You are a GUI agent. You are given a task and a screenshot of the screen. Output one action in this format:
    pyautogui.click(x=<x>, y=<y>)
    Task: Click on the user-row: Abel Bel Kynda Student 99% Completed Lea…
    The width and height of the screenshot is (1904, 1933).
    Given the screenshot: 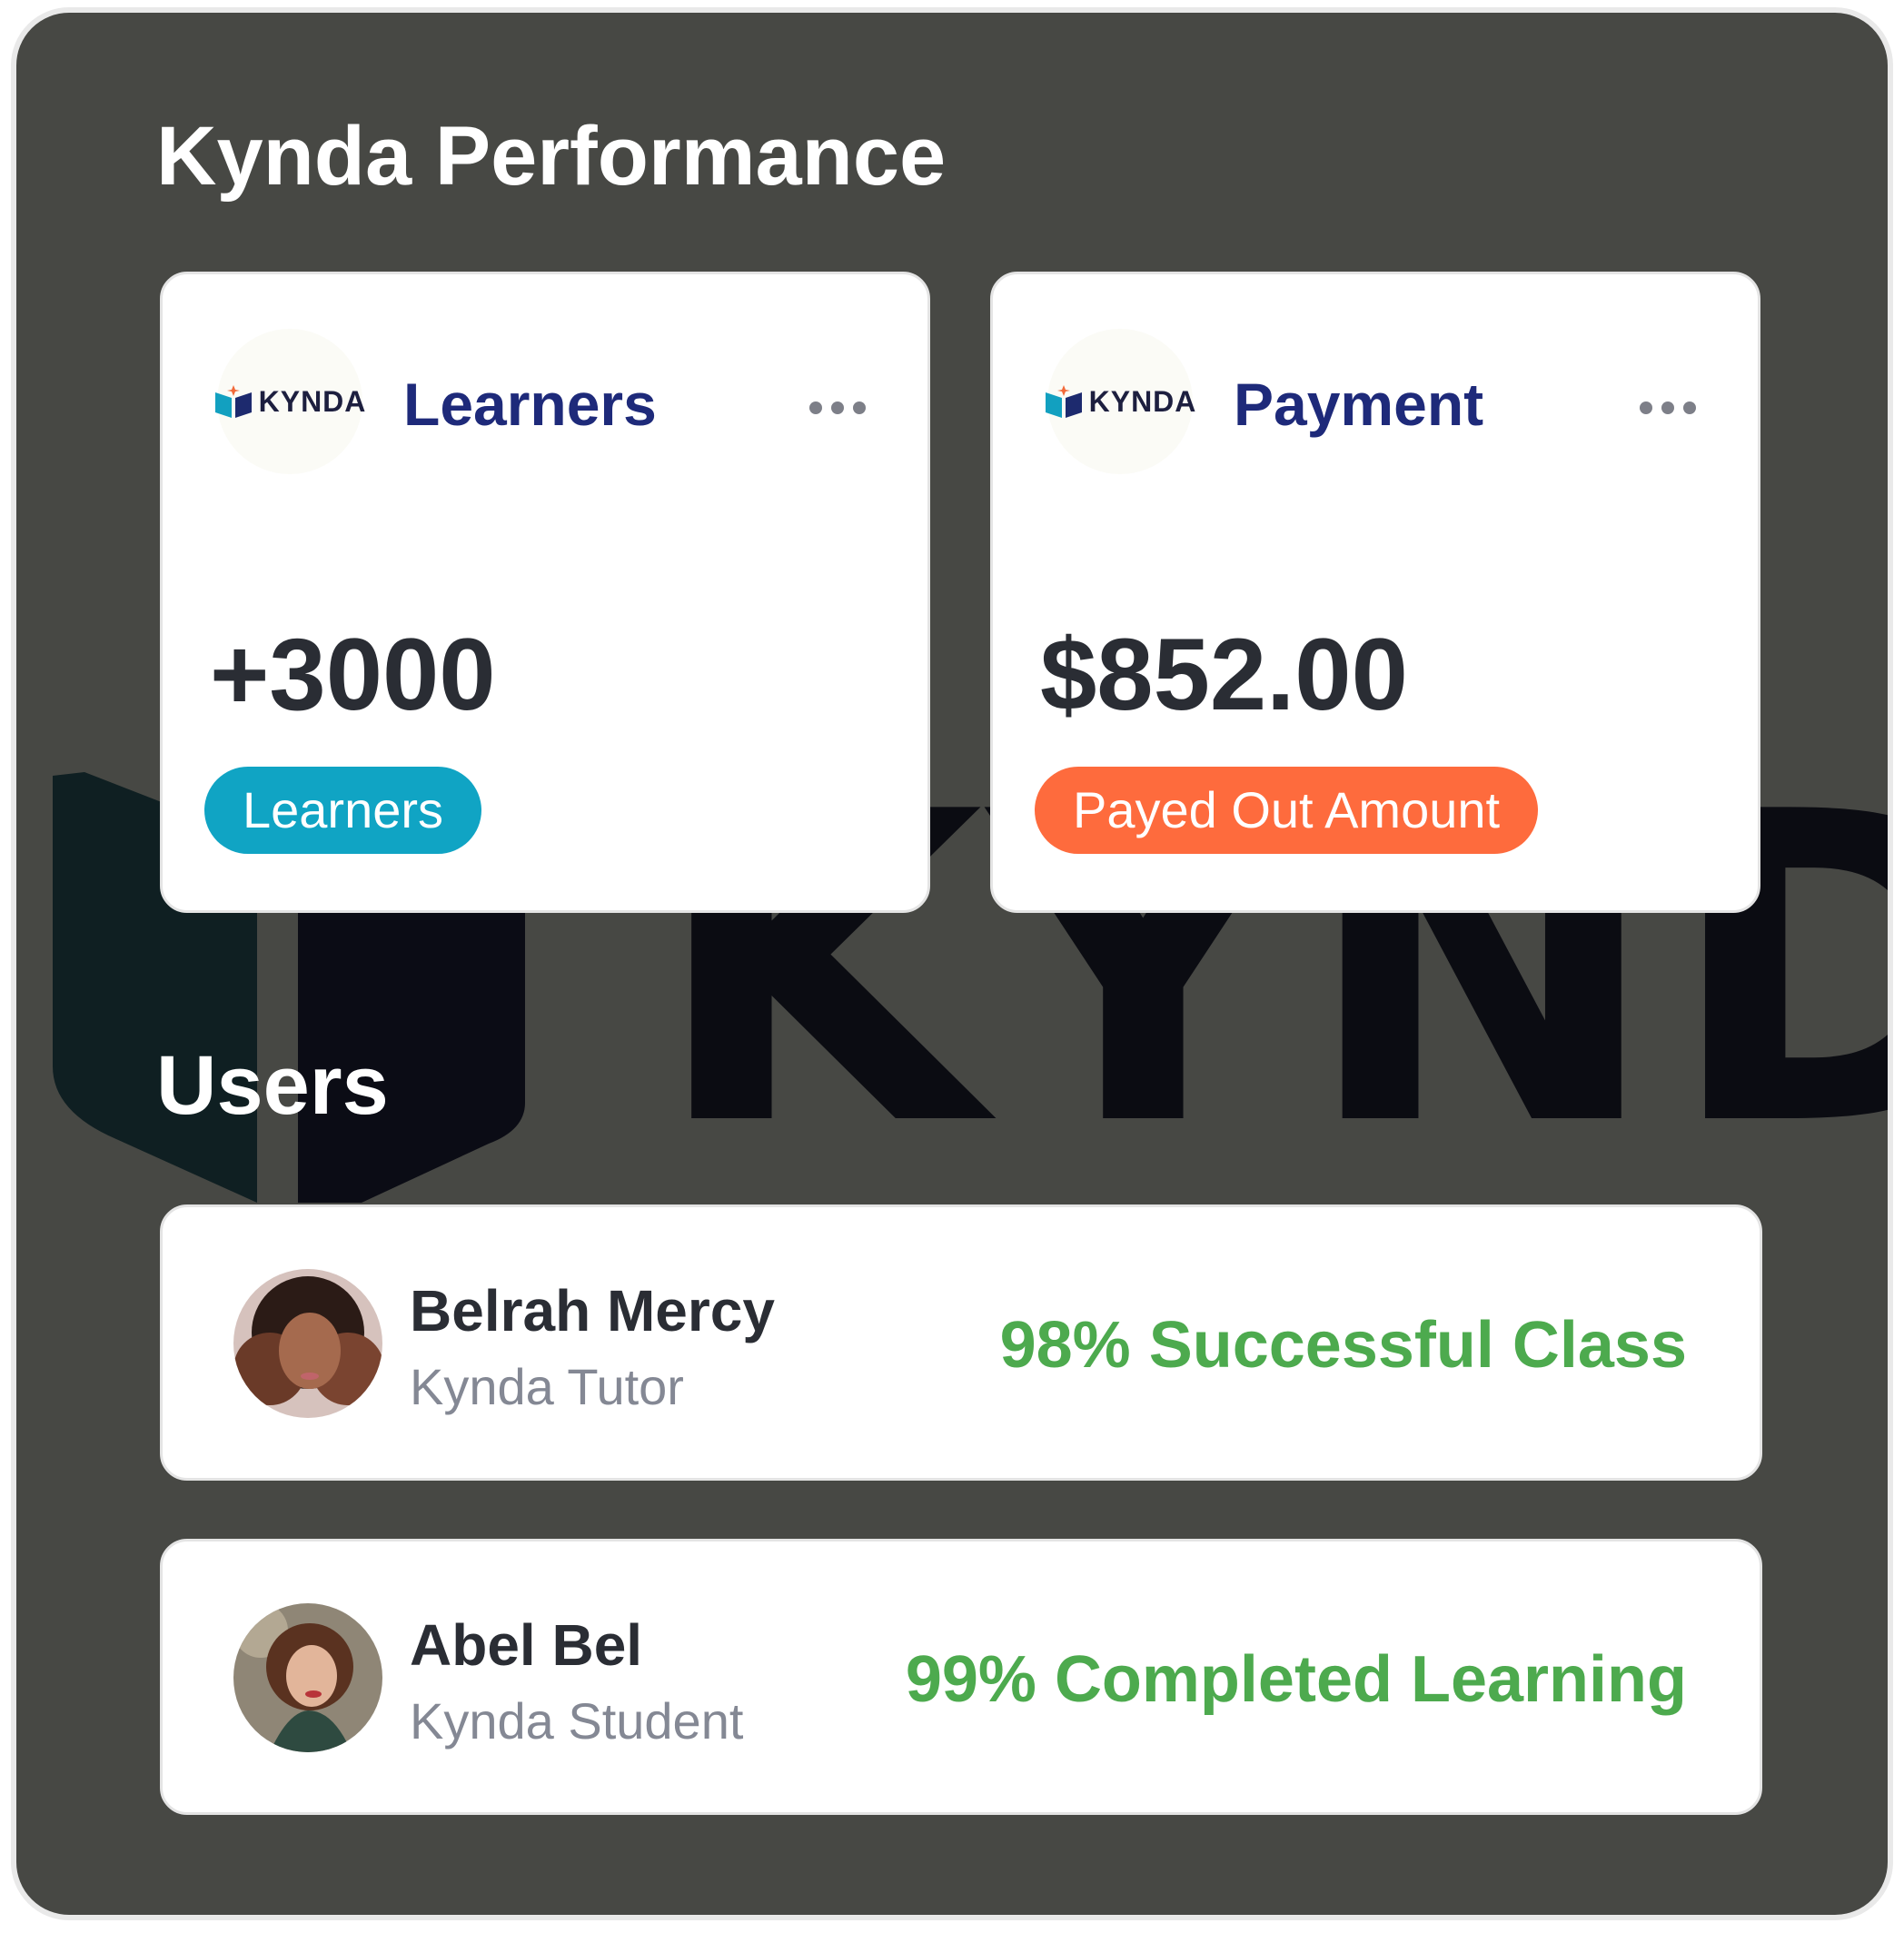 What is the action you would take?
    pyautogui.click(x=961, y=1677)
    